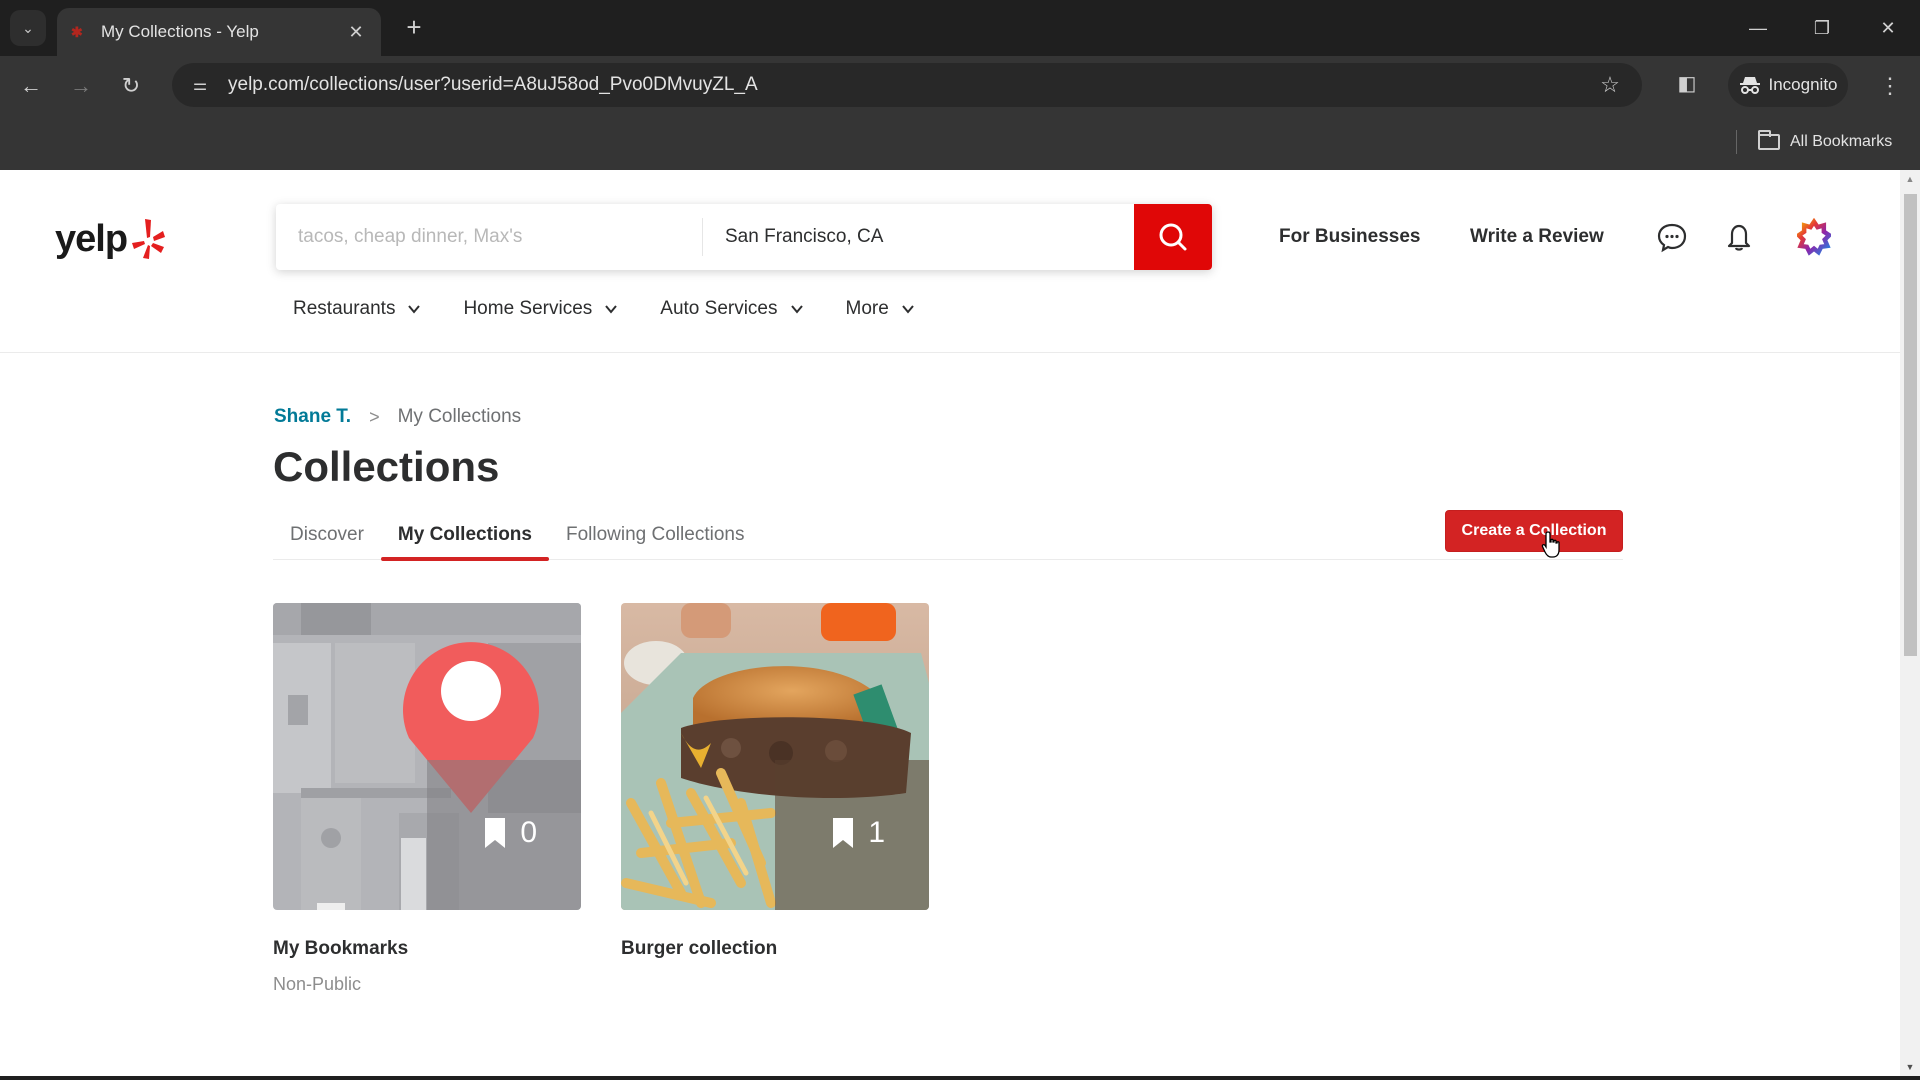 The image size is (1920, 1080). Describe the element at coordinates (1888, 28) in the screenshot. I see `close-window-button: ✕` at that location.